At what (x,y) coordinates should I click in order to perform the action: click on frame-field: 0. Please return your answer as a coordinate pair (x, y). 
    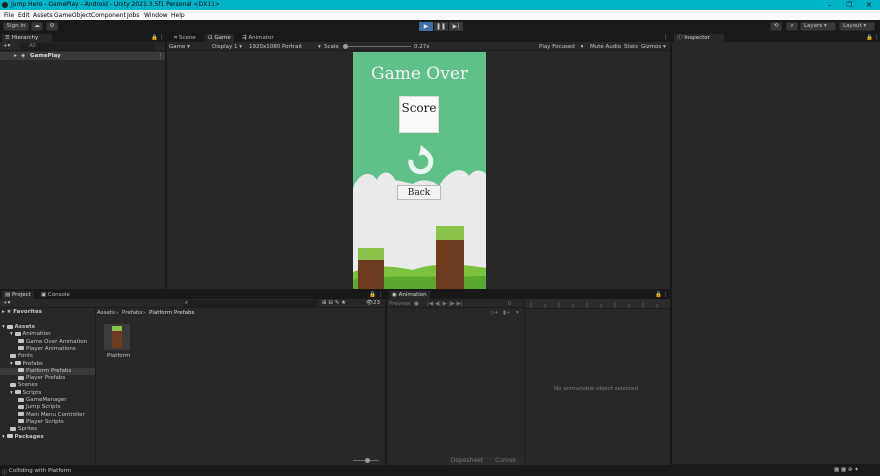
    Looking at the image, I should click on (510, 304).